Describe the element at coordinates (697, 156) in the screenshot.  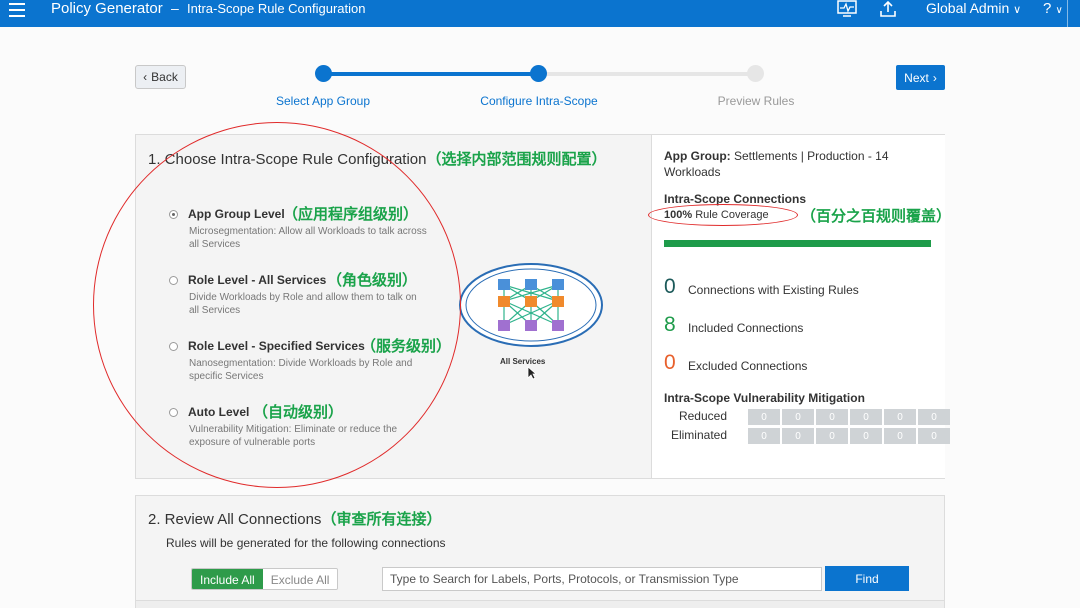
I see `app-group-label: App Group:` at that location.